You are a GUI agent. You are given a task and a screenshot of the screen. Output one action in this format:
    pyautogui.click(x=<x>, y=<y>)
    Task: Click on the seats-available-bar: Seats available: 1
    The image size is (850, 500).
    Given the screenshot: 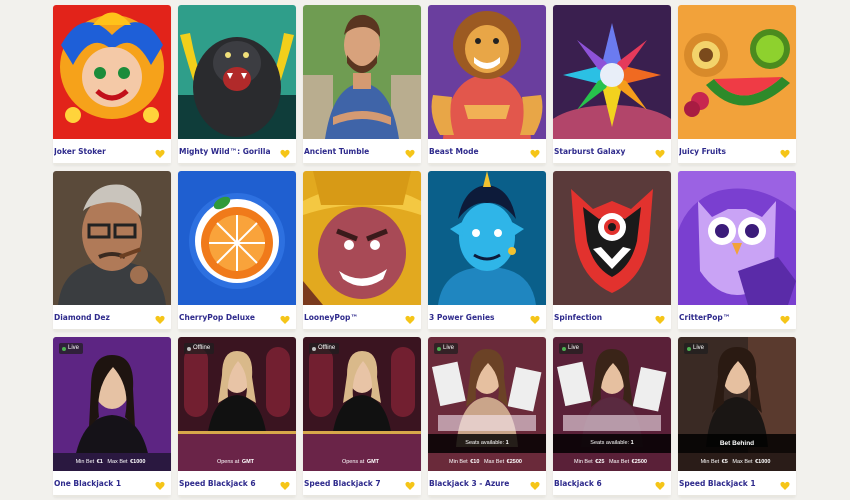 What is the action you would take?
    pyautogui.click(x=487, y=443)
    